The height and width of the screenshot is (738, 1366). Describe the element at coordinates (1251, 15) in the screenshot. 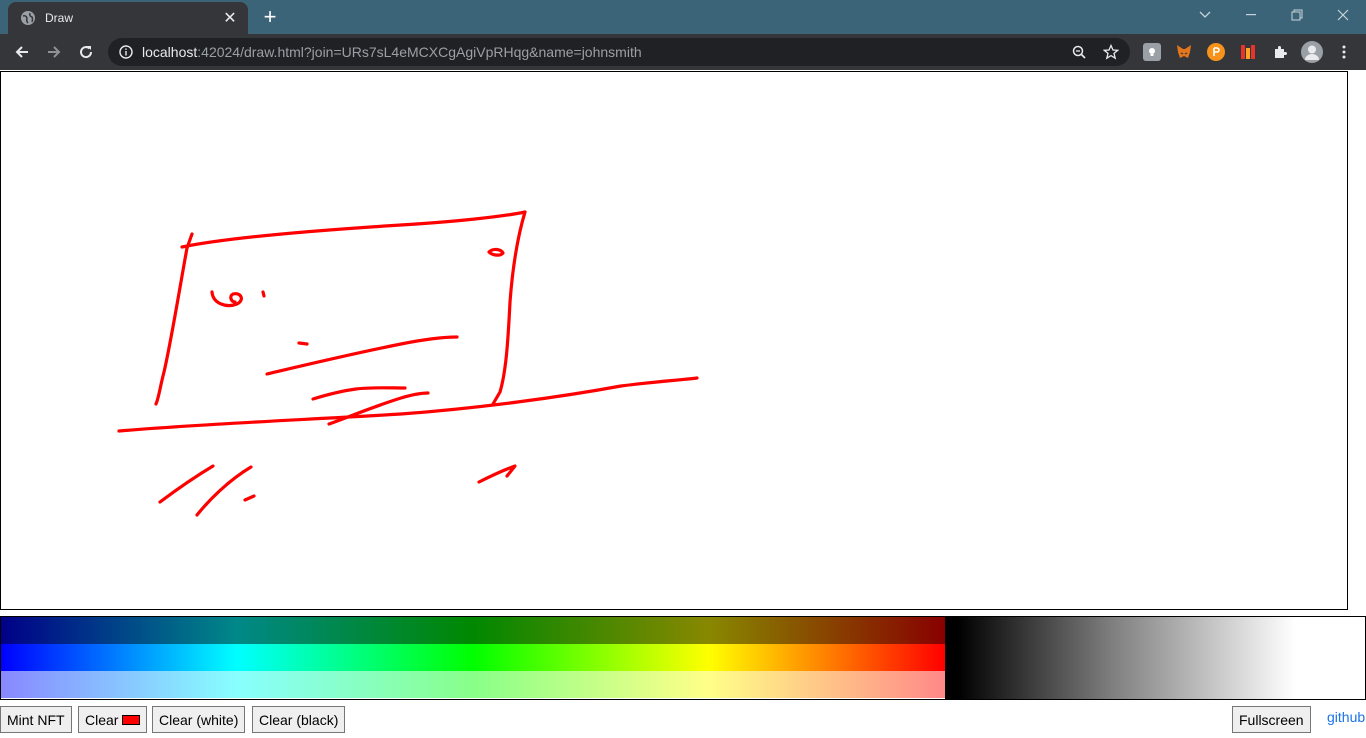

I see `minimize-icon` at that location.